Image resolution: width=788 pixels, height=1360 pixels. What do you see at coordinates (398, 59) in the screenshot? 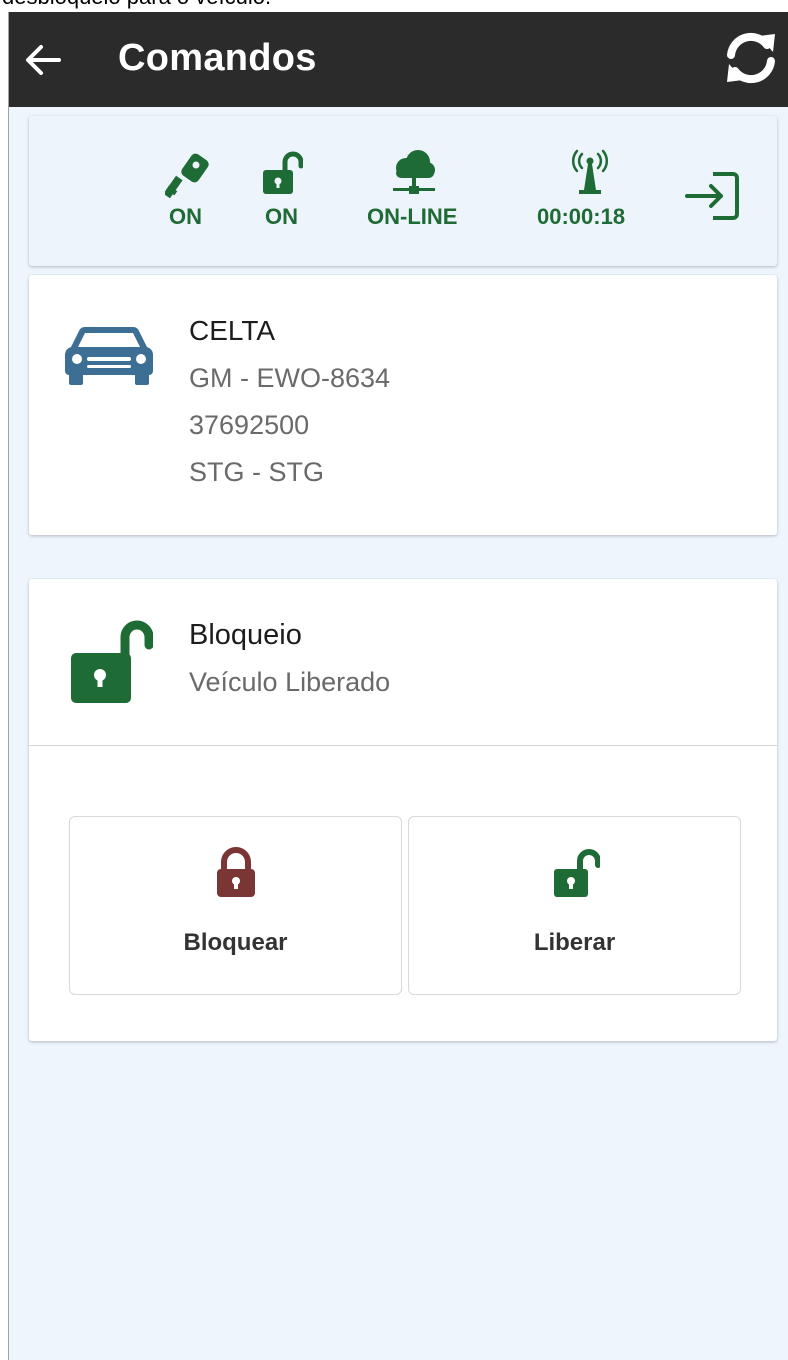
I see `app-bar: Comandos` at bounding box center [398, 59].